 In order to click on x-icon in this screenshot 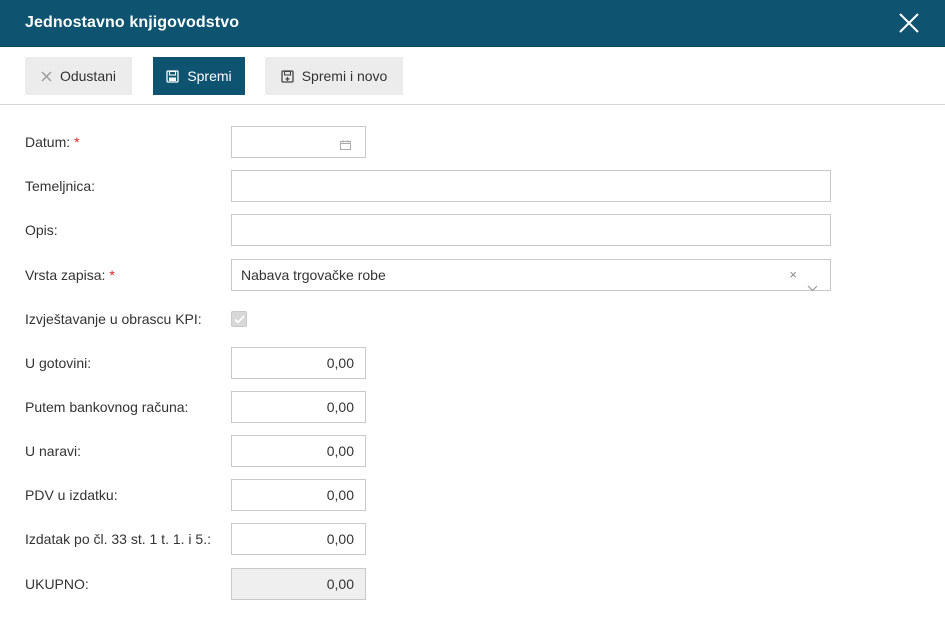, I will do `click(46, 76)`.